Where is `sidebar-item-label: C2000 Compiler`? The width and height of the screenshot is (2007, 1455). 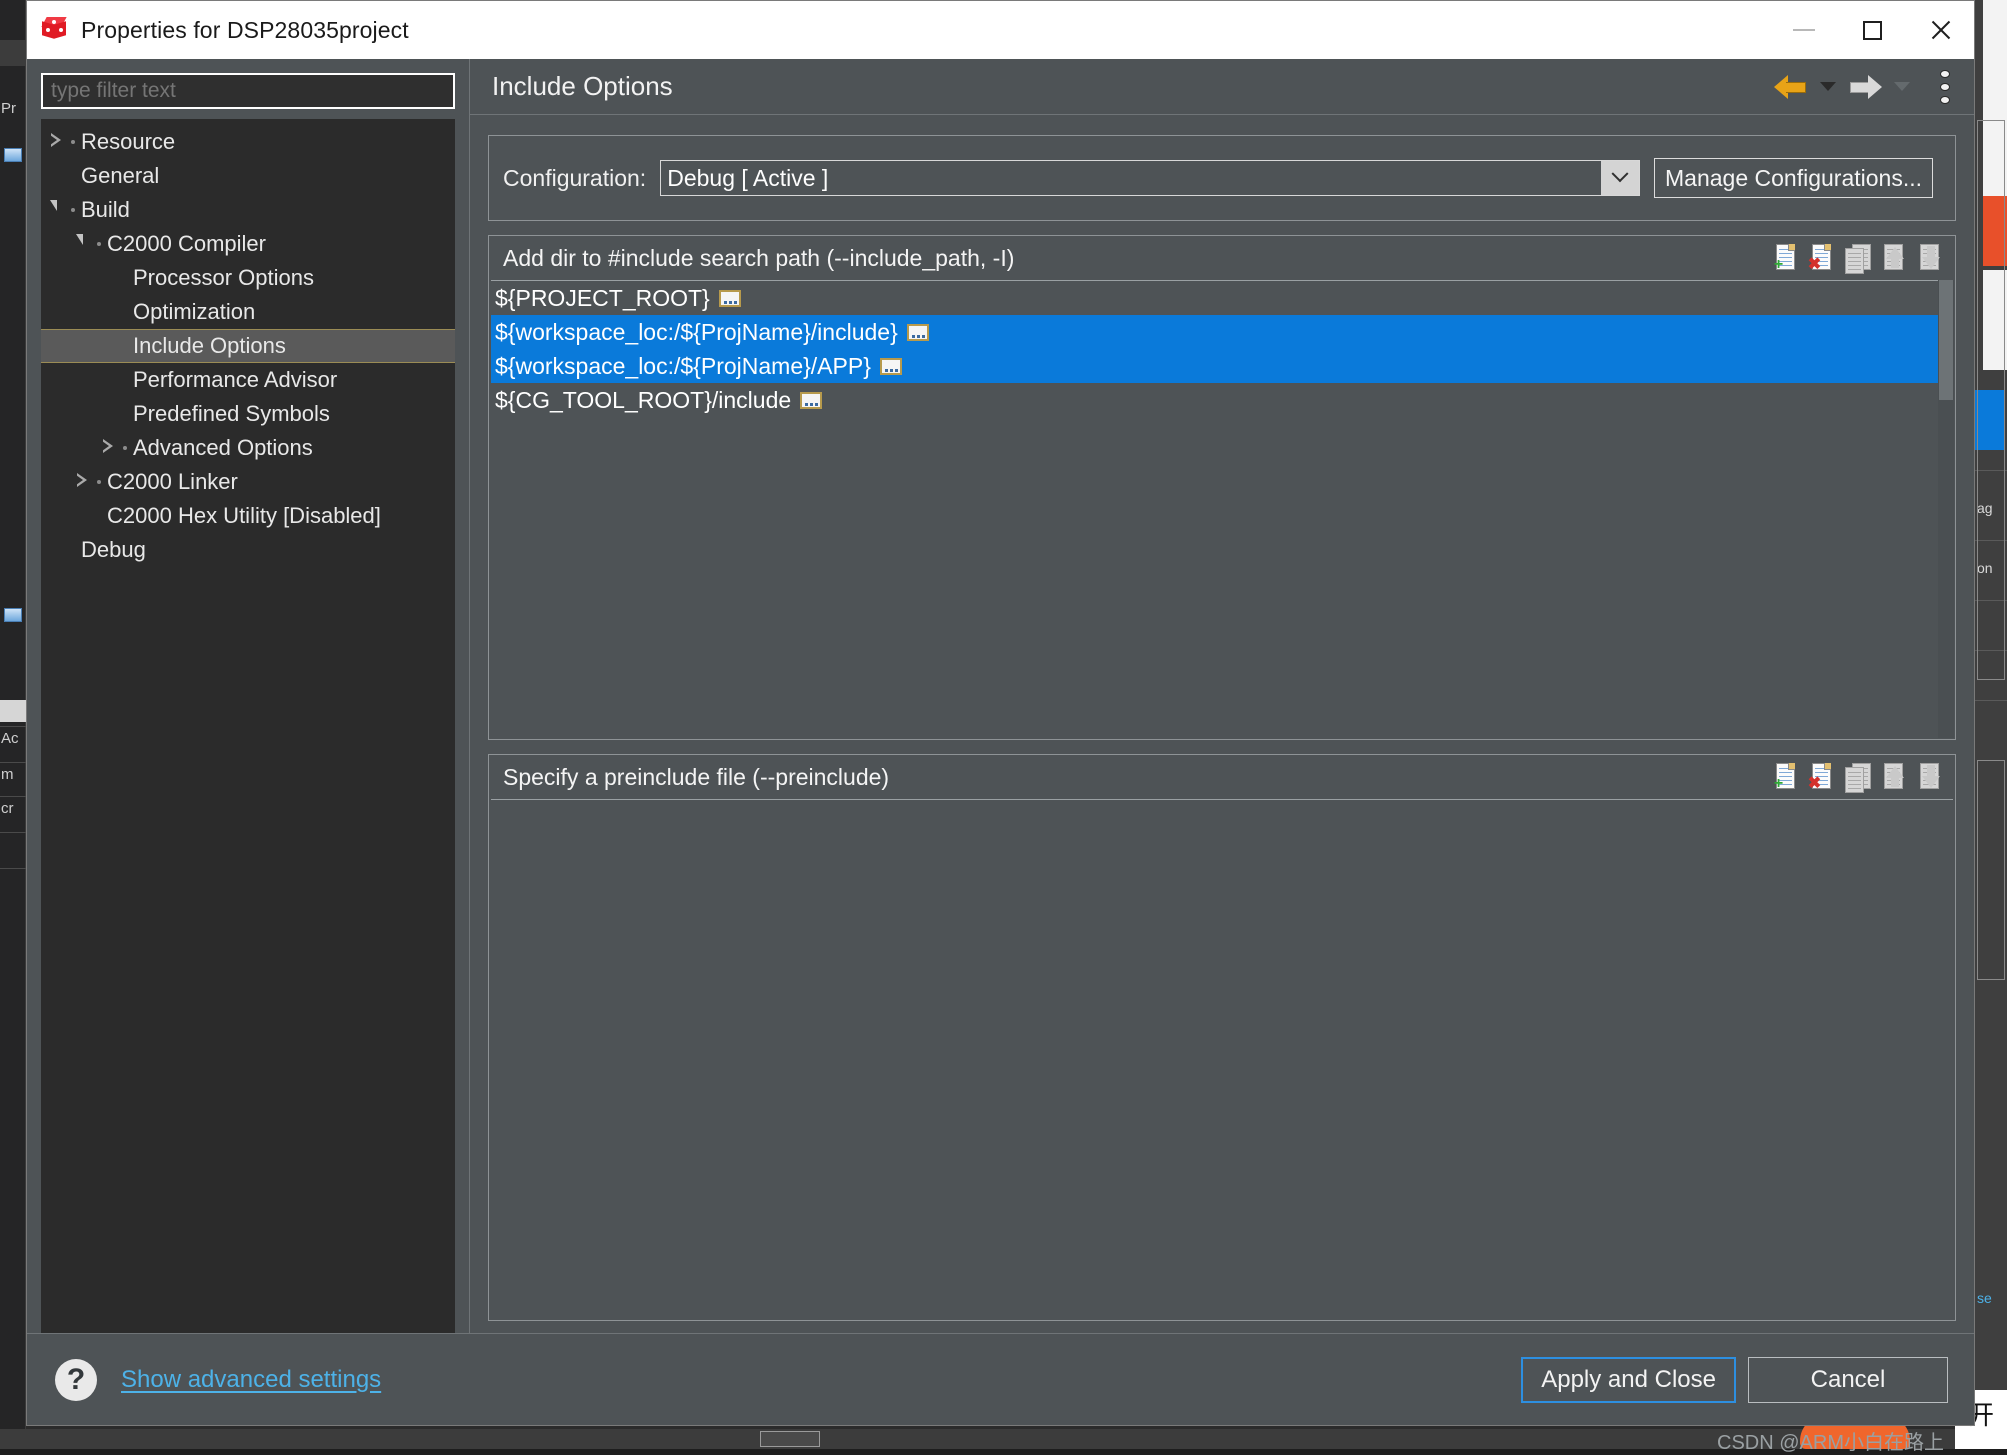 sidebar-item-label: C2000 Compiler is located at coordinates (186, 244).